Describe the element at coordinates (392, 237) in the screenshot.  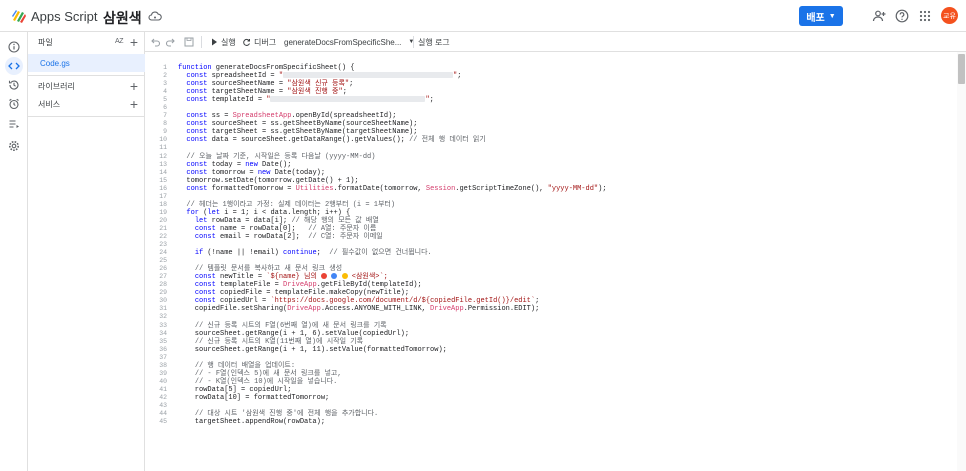
I see `code-line: const email = rowData[2]; // C열: 주문자 이메일` at that location.